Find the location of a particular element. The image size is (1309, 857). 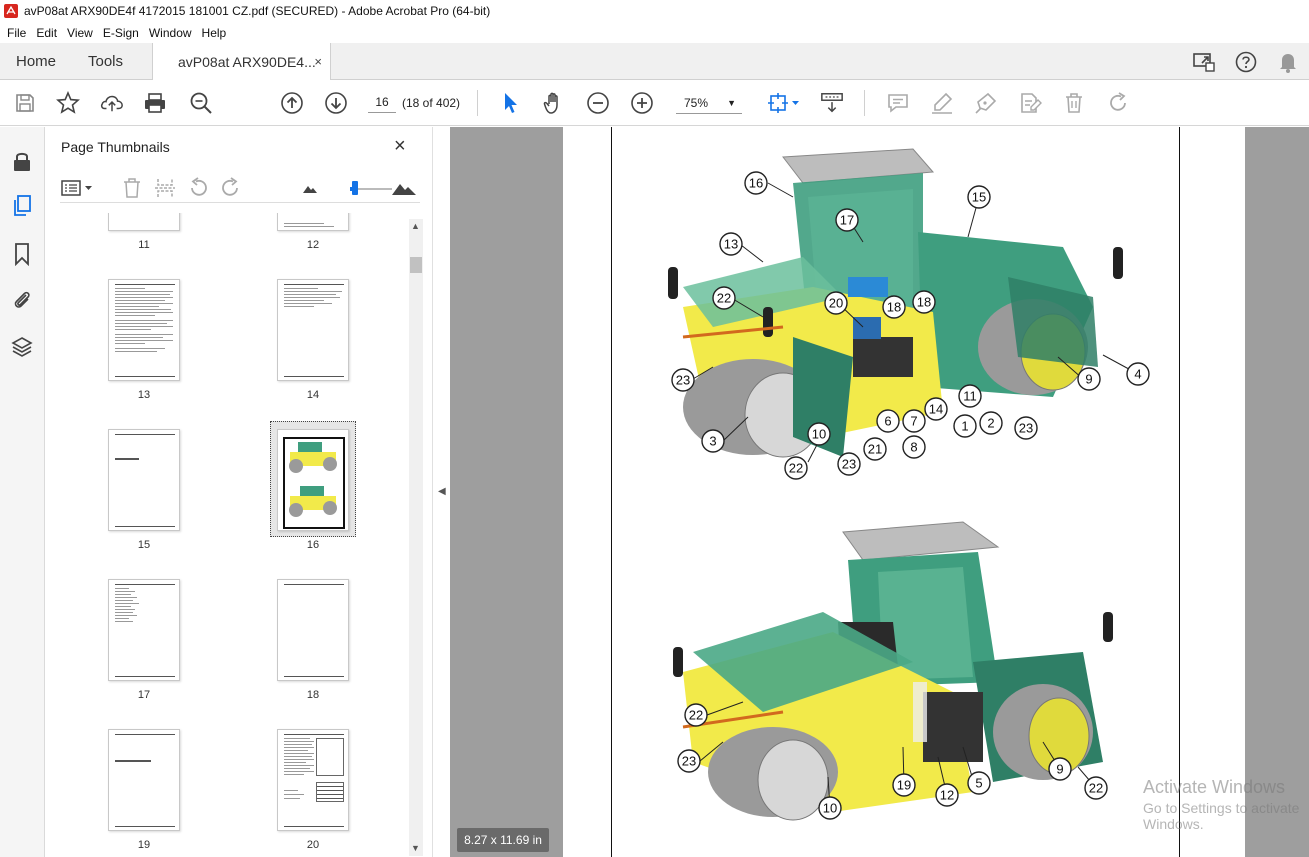

share-screen-icon is located at coordinates (1204, 61).